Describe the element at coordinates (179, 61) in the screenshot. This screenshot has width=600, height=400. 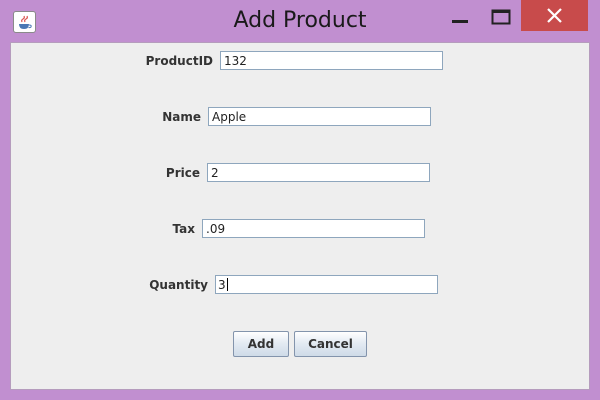
I see `productid-label: ProductID` at that location.